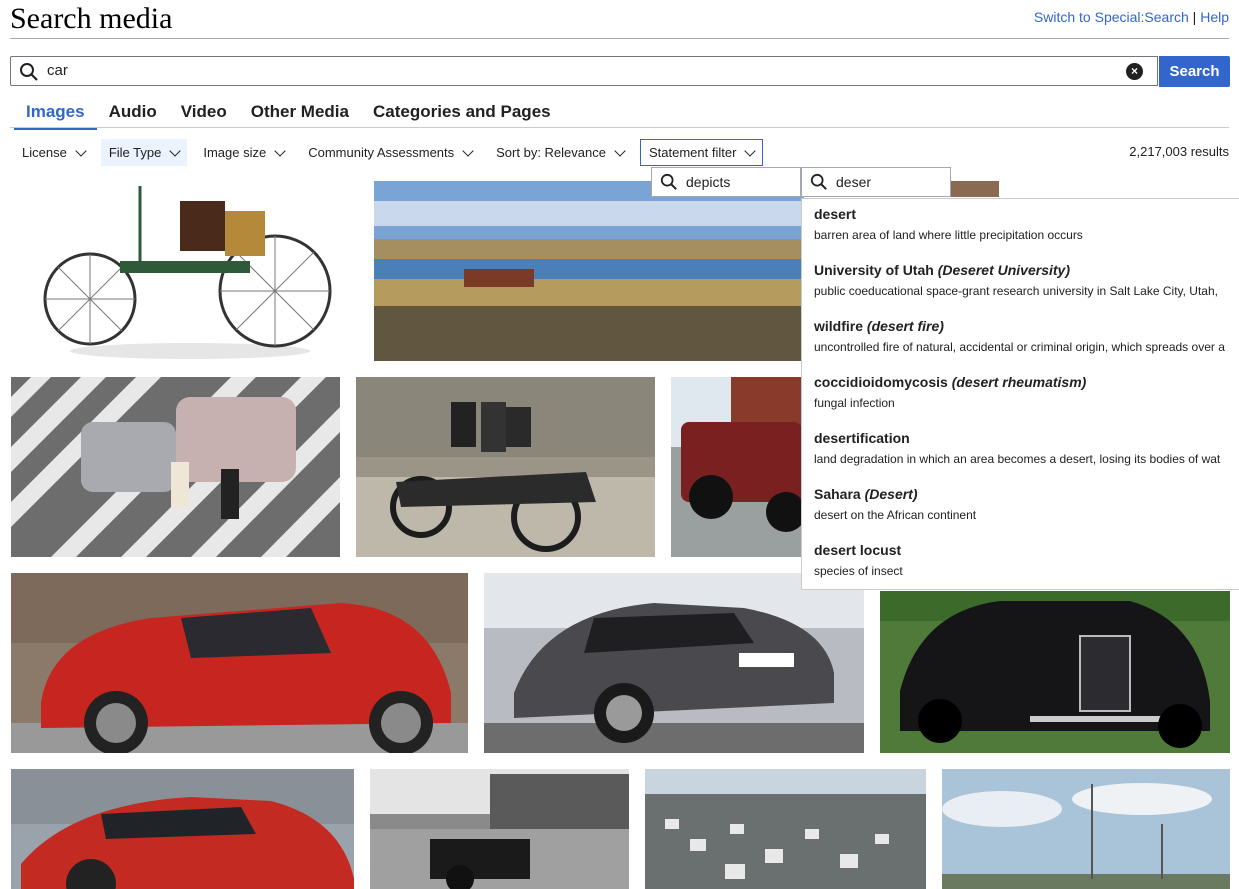  What do you see at coordinates (584, 71) in the screenshot?
I see `search-input: car ×` at bounding box center [584, 71].